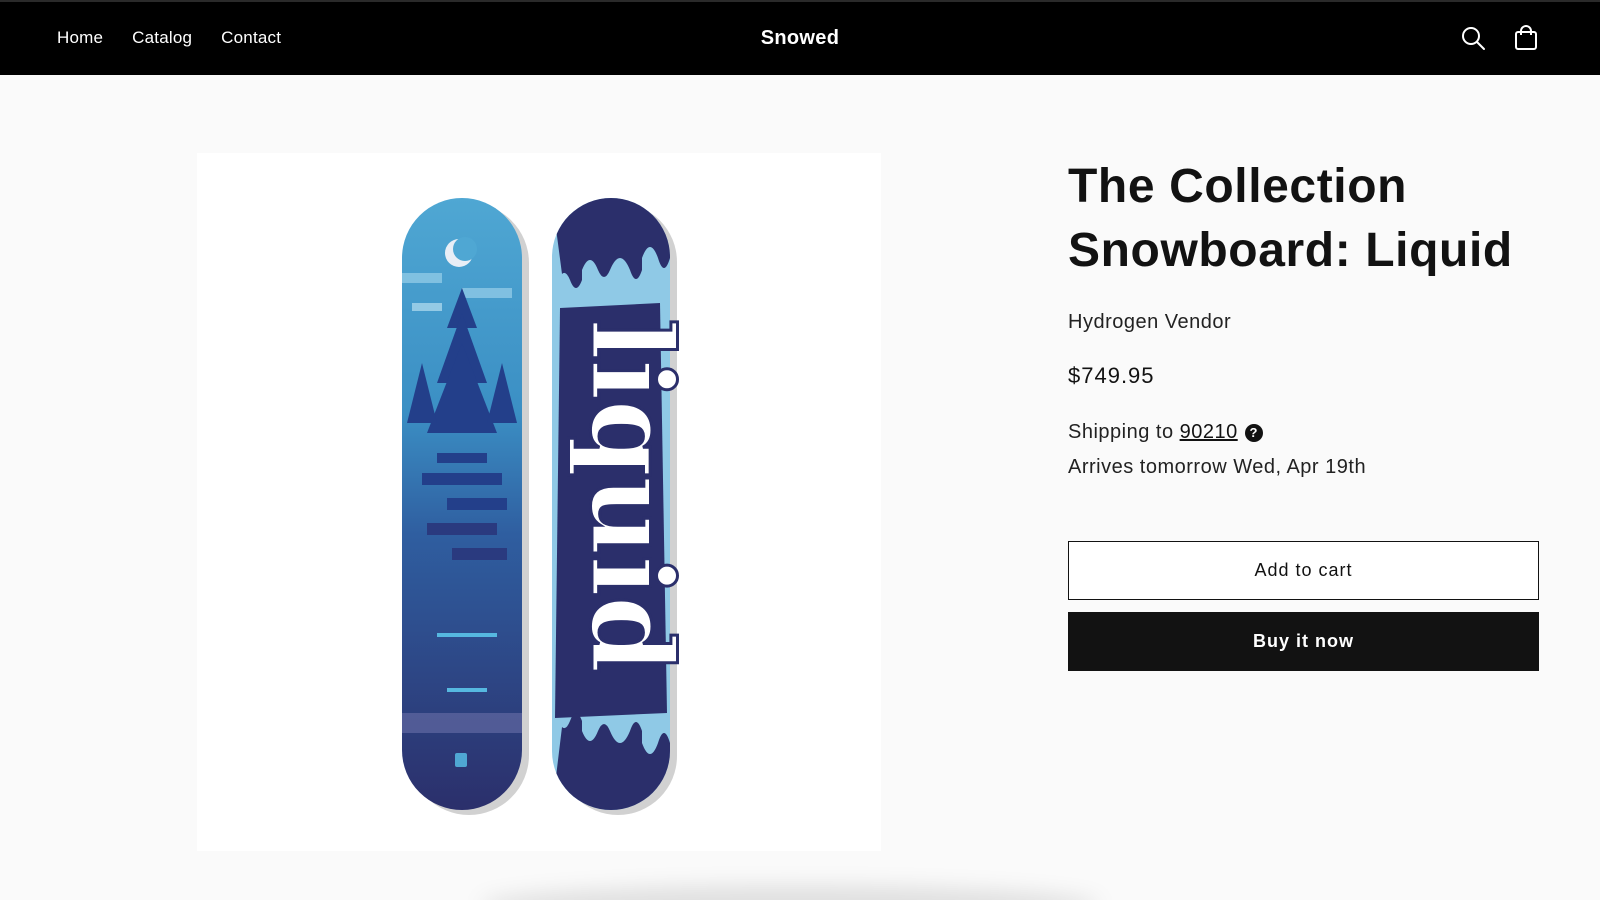 Image resolution: width=1600 pixels, height=900 pixels. Describe the element at coordinates (1238, 186) in the screenshot. I see `product-title-line1: The Collection` at that location.